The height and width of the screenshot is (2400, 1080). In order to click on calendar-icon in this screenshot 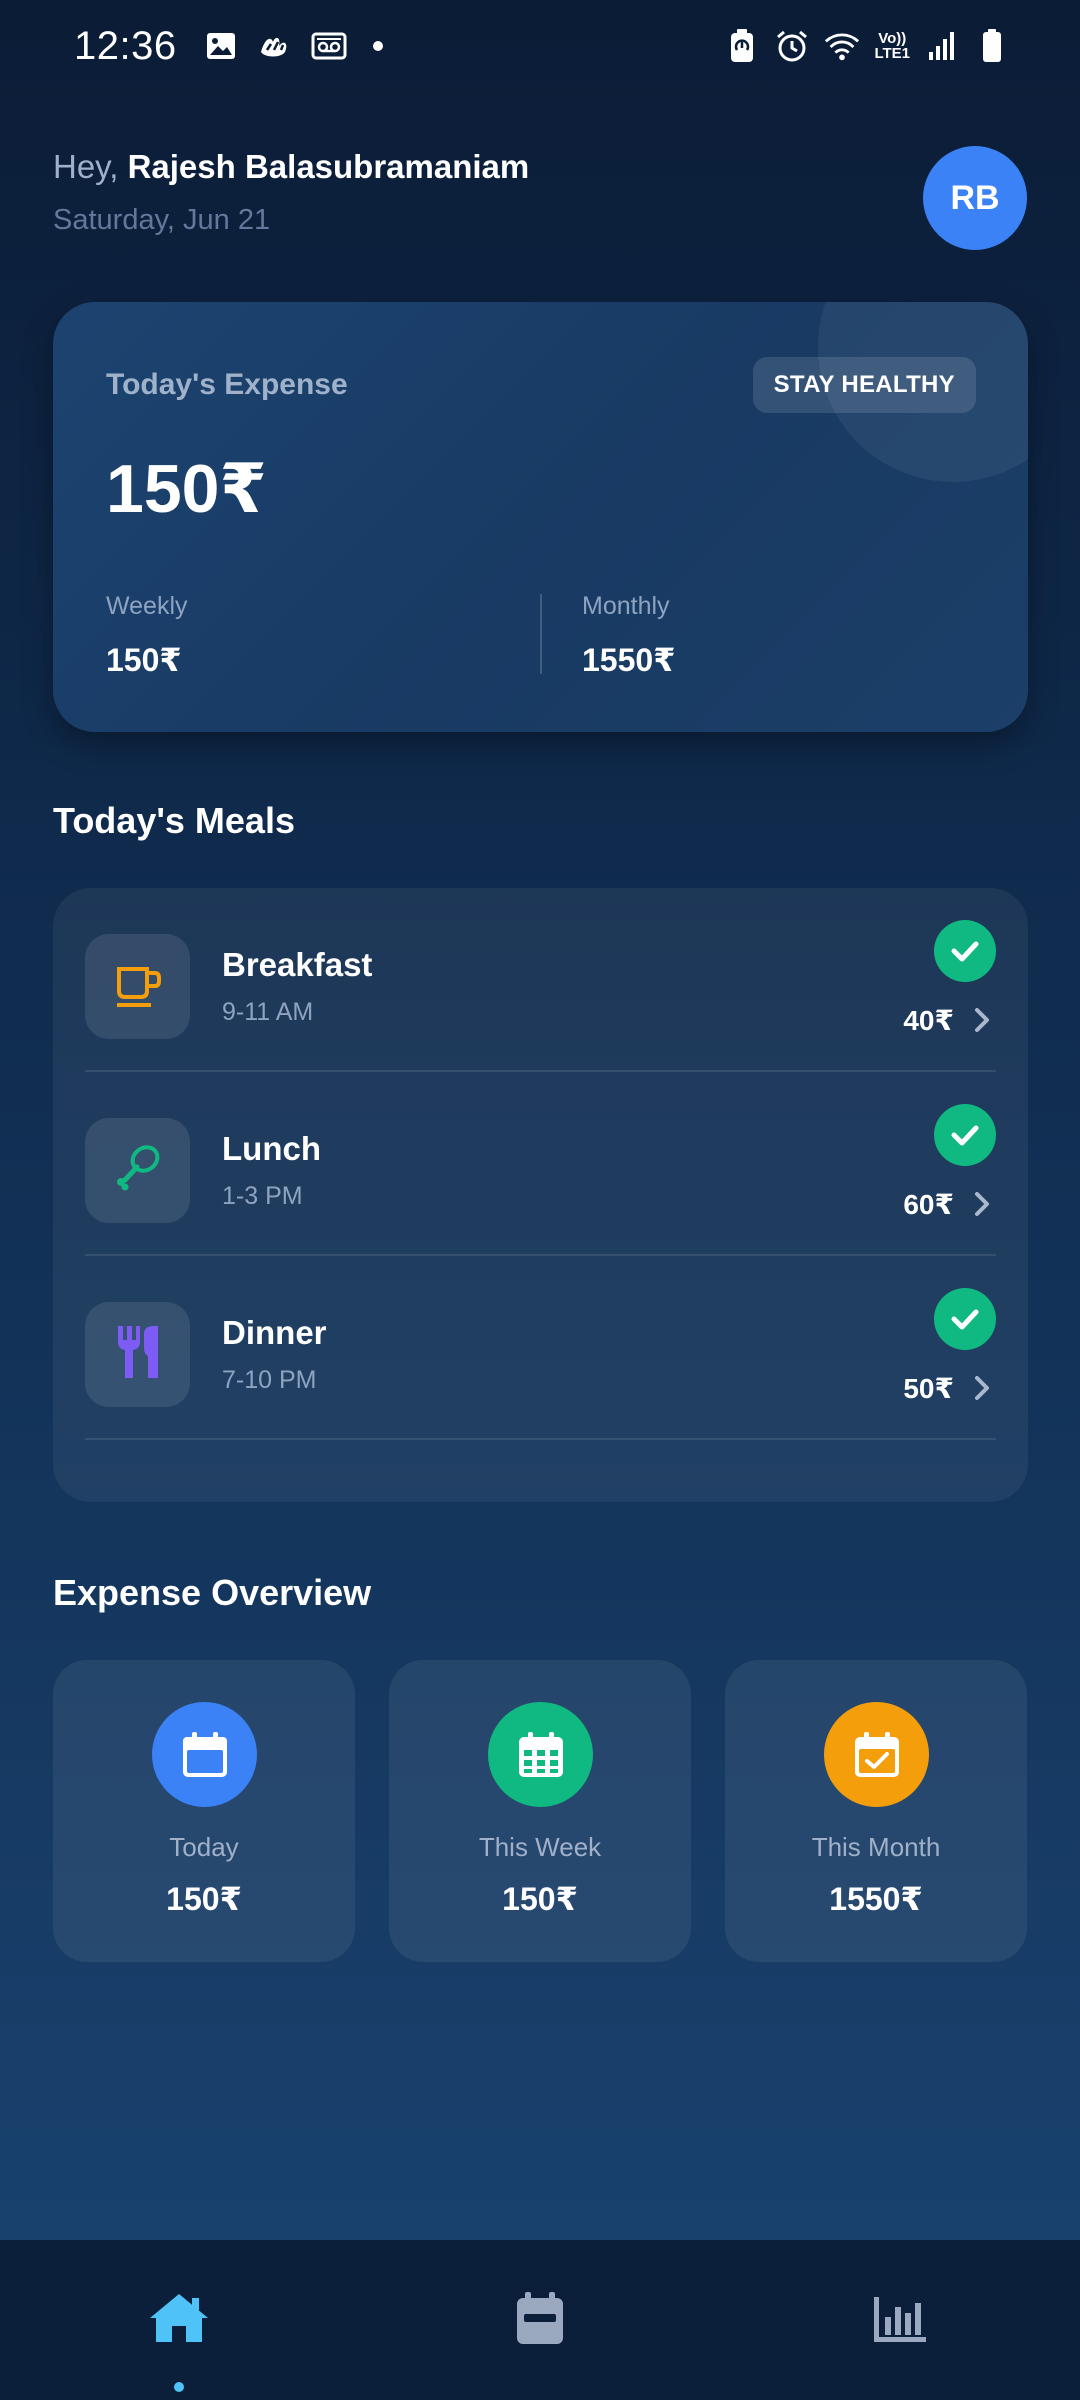, I will do `click(540, 2320)`.